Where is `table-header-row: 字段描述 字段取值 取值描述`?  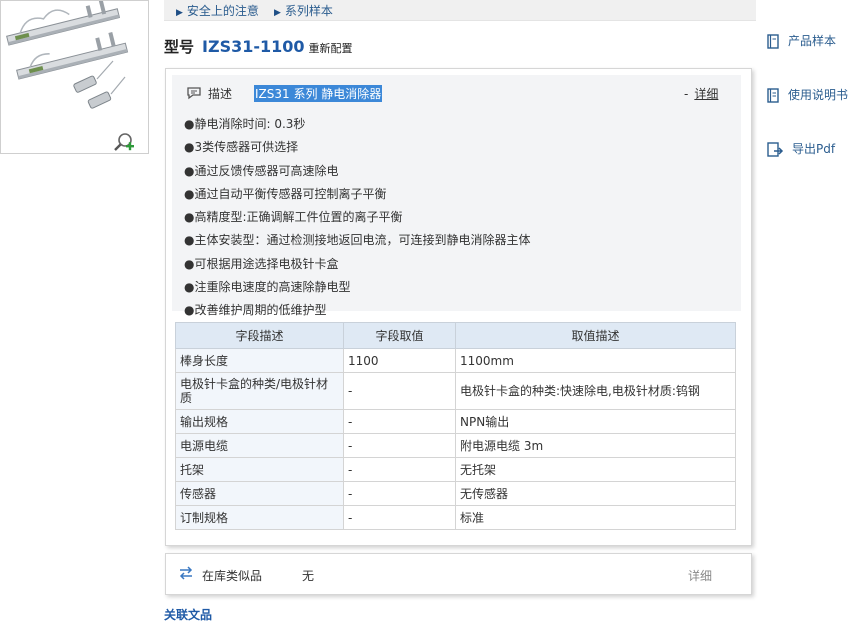 table-header-row: 字段描述 字段取值 取值描述 is located at coordinates (455, 335).